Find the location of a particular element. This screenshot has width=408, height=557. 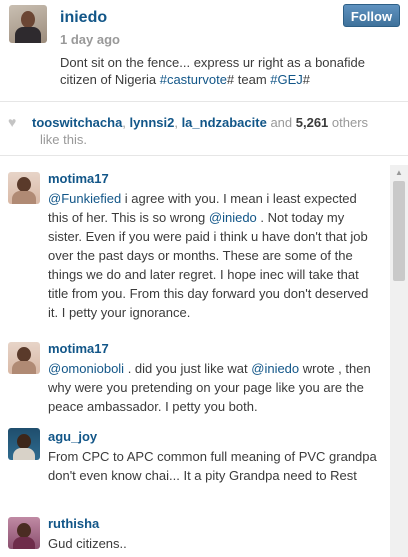

comment-mention: @omonioboli is located at coordinates (86, 368).